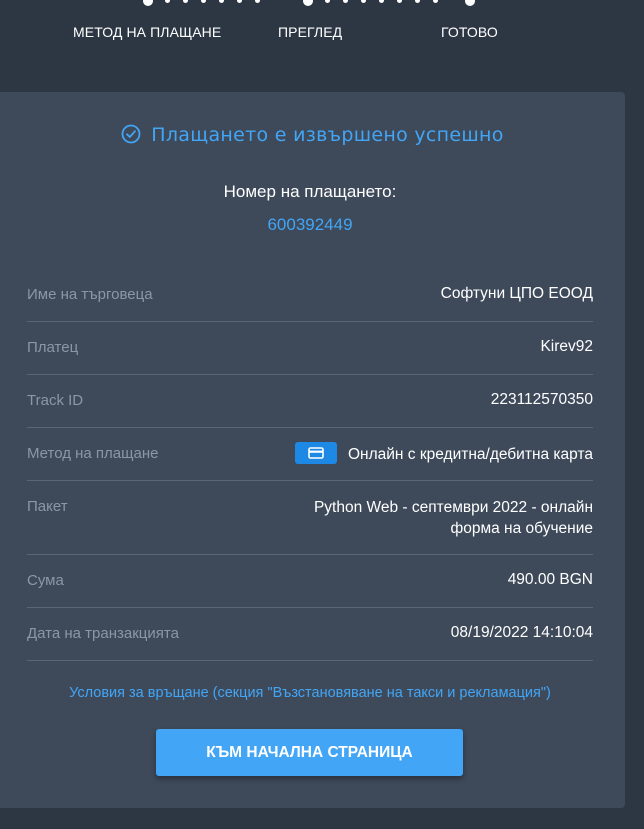 This screenshot has height=829, width=644. Describe the element at coordinates (310, 348) in the screenshot. I see `detail-row-payer: Платец Kirev92` at that location.